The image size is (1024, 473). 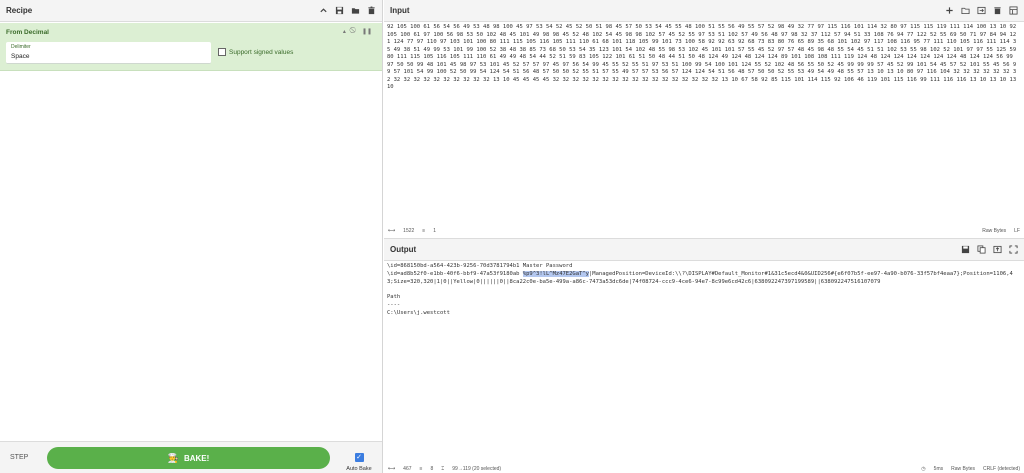 I want to click on output-eol: CRLF (detected), so click(x=1001, y=469).